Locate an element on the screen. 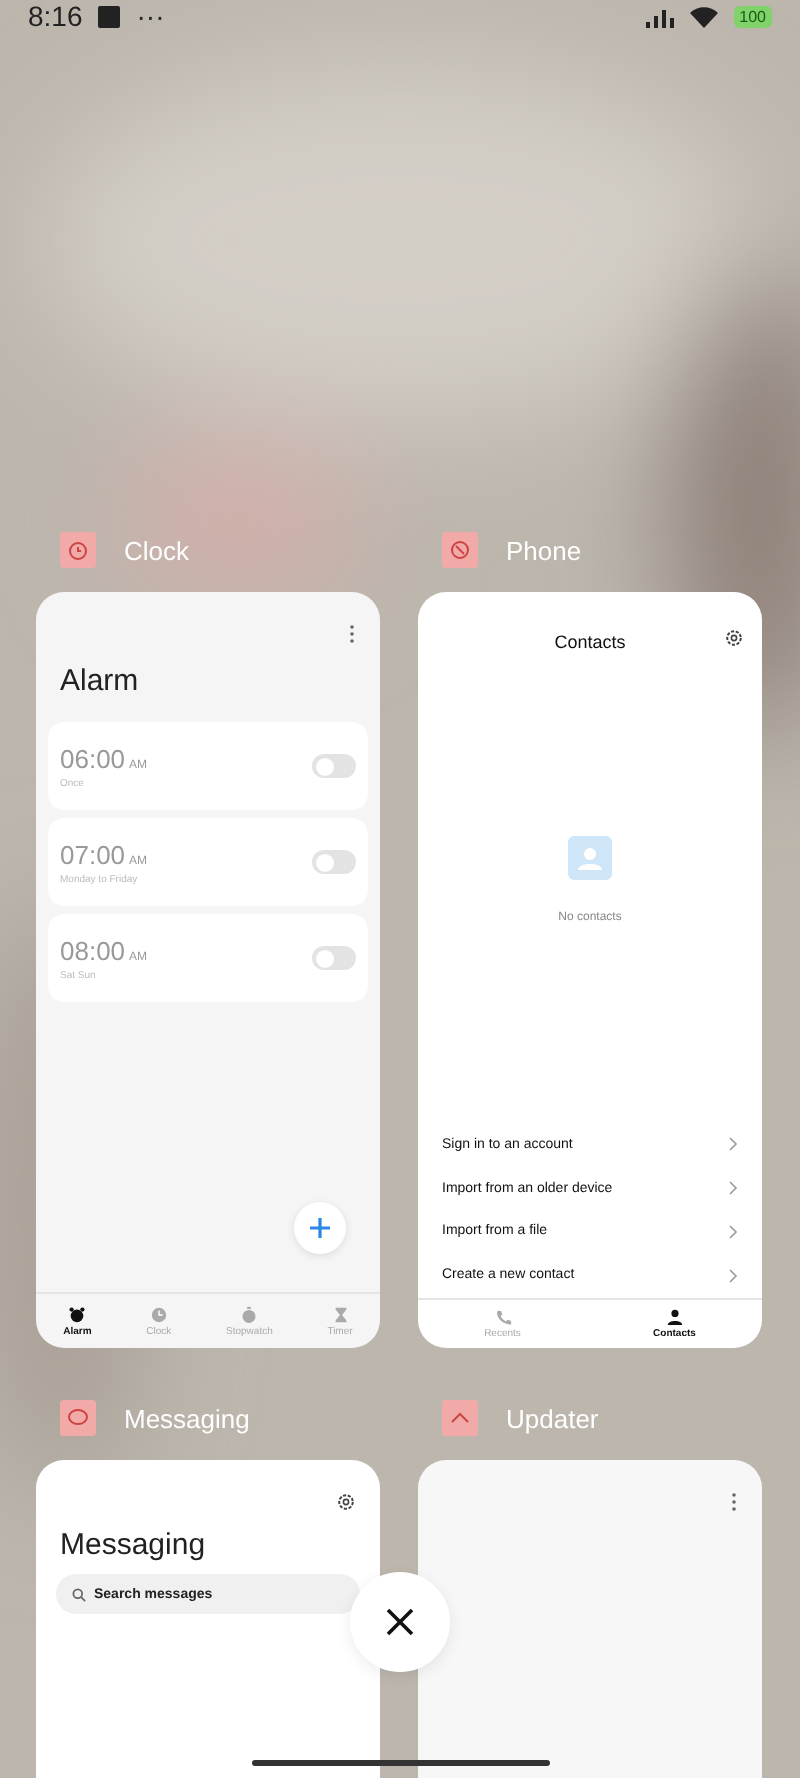 This screenshot has width=800, height=1778. search-icon is located at coordinates (79, 1594).